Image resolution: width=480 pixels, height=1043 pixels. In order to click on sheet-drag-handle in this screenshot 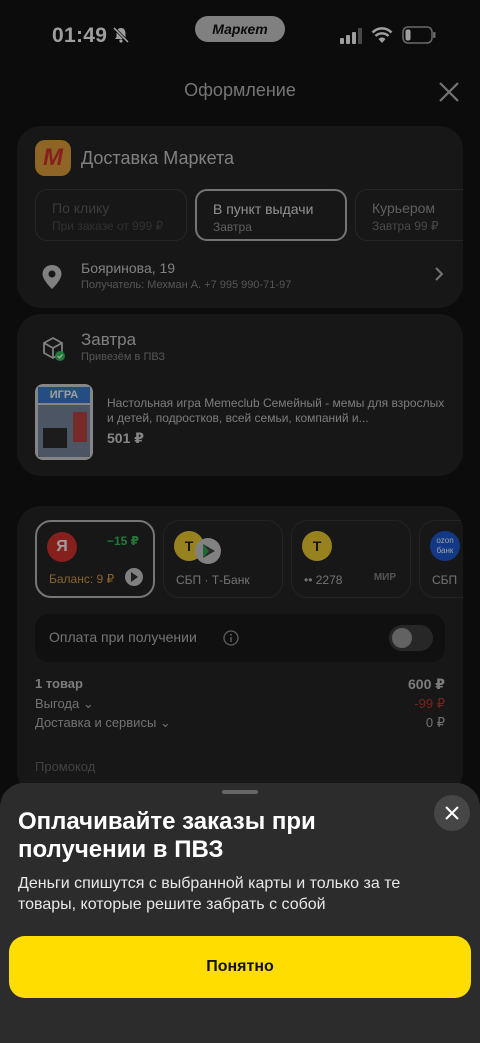, I will do `click(240, 792)`.